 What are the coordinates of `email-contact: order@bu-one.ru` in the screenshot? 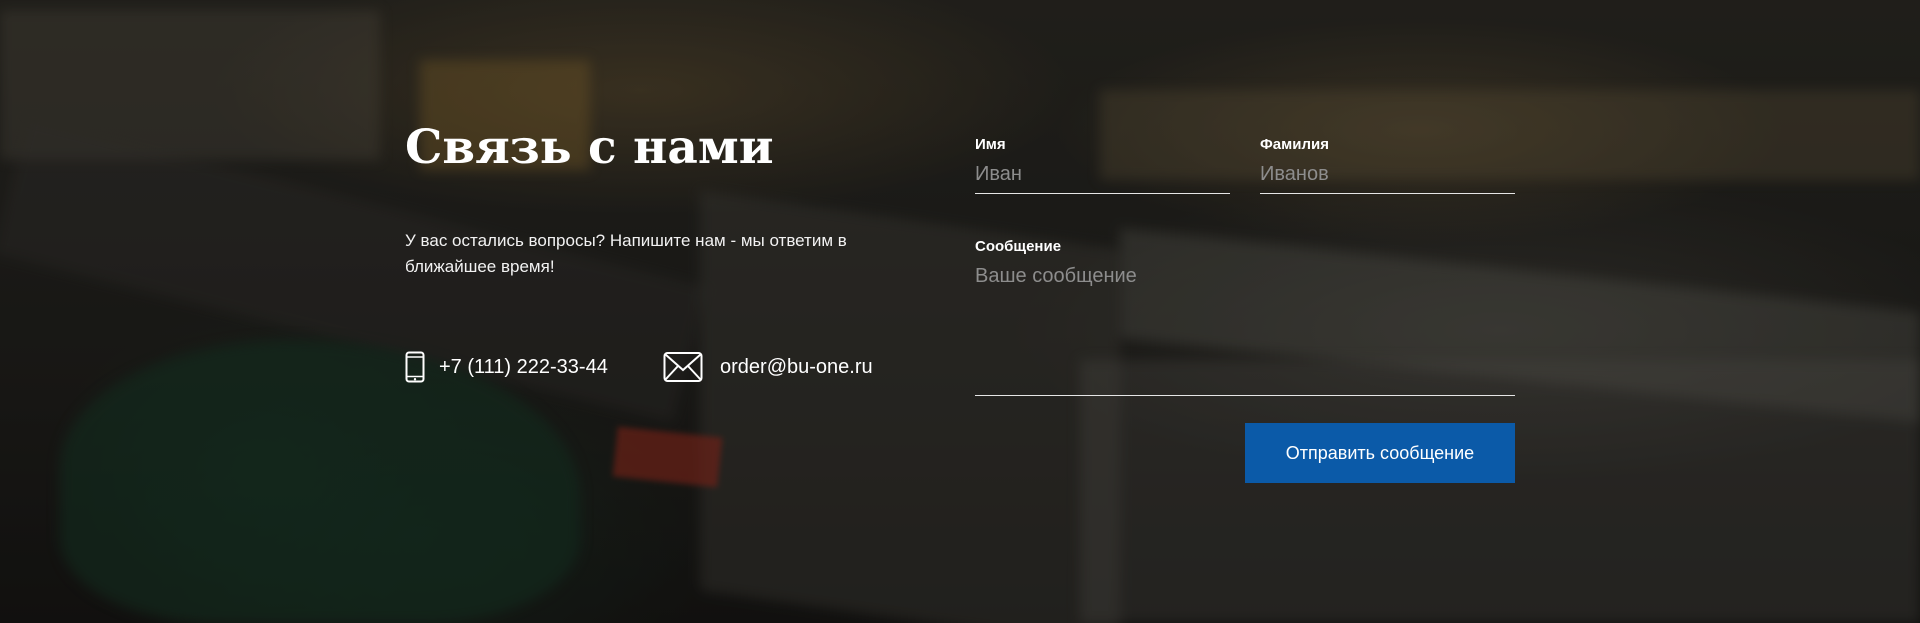 It's located at (768, 367).